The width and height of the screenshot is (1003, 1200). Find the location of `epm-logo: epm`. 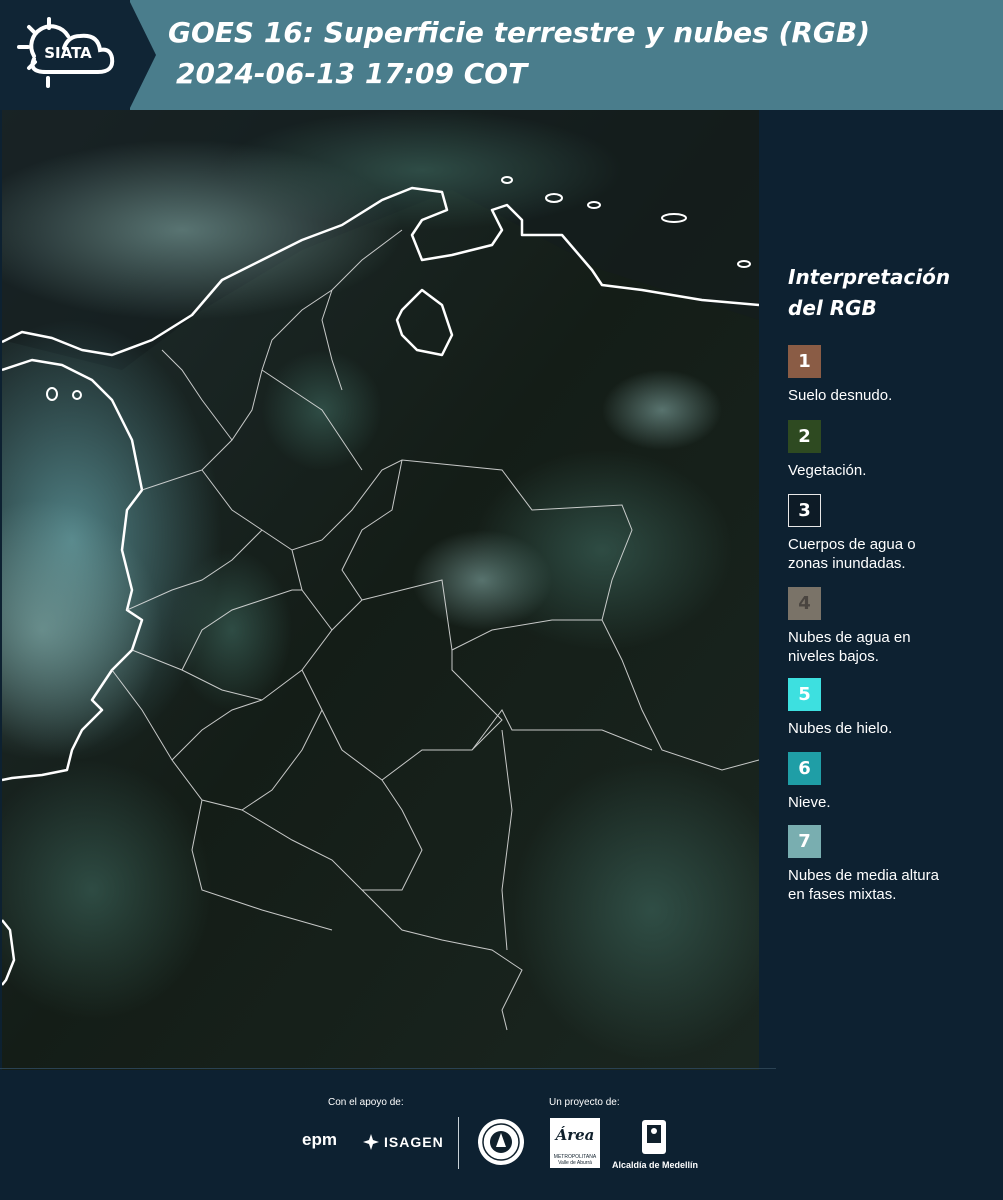

epm-logo: epm is located at coordinates (319, 1140).